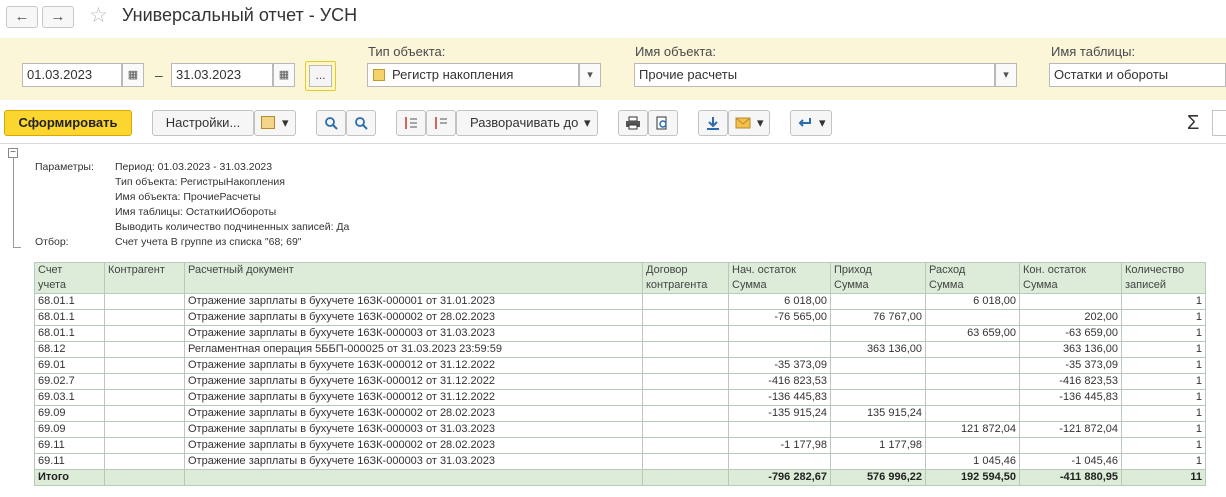  I want to click on cell-account: 69.01, so click(69, 365).